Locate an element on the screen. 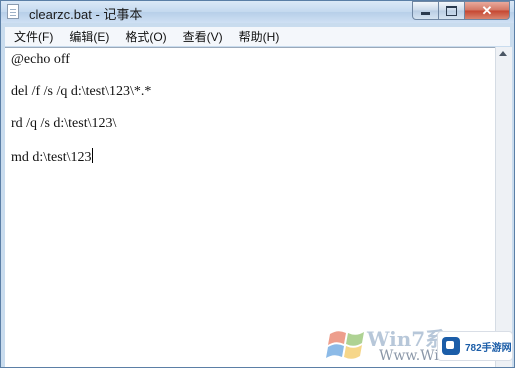 The width and height of the screenshot is (515, 368). menu-edit: 编辑(E) is located at coordinates (88, 36).